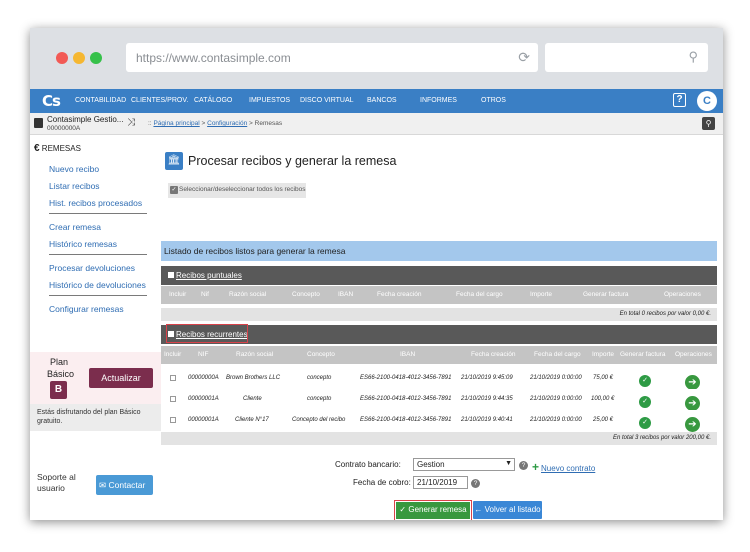 This screenshot has height=552, width=750. What do you see at coordinates (665, 314) in the screenshot?
I see `puntuales-total: En total 0 recibos por valor 0,00 €.` at bounding box center [665, 314].